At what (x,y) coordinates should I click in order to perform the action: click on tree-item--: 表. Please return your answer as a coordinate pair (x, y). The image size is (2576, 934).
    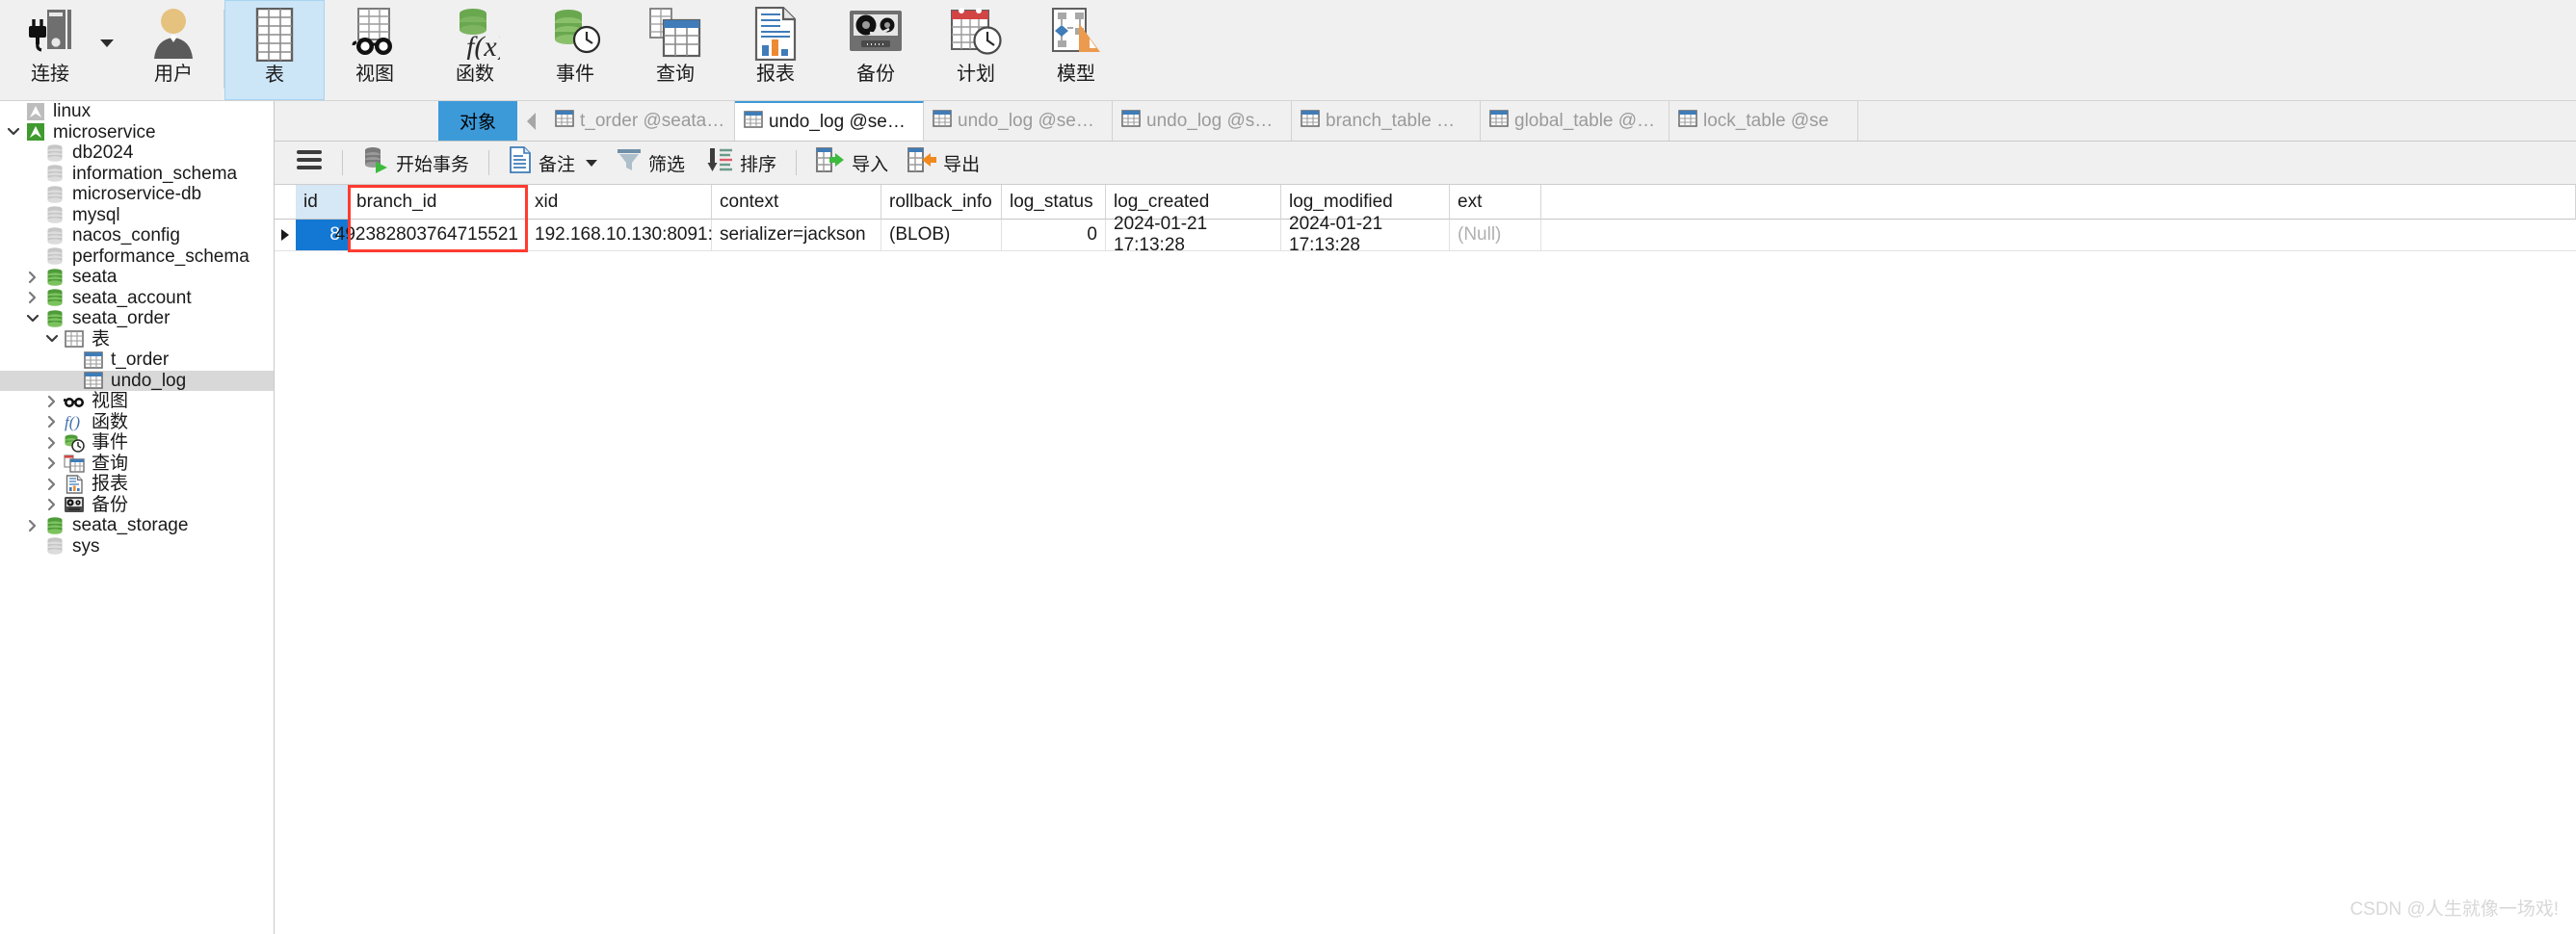
    Looking at the image, I should click on (137, 340).